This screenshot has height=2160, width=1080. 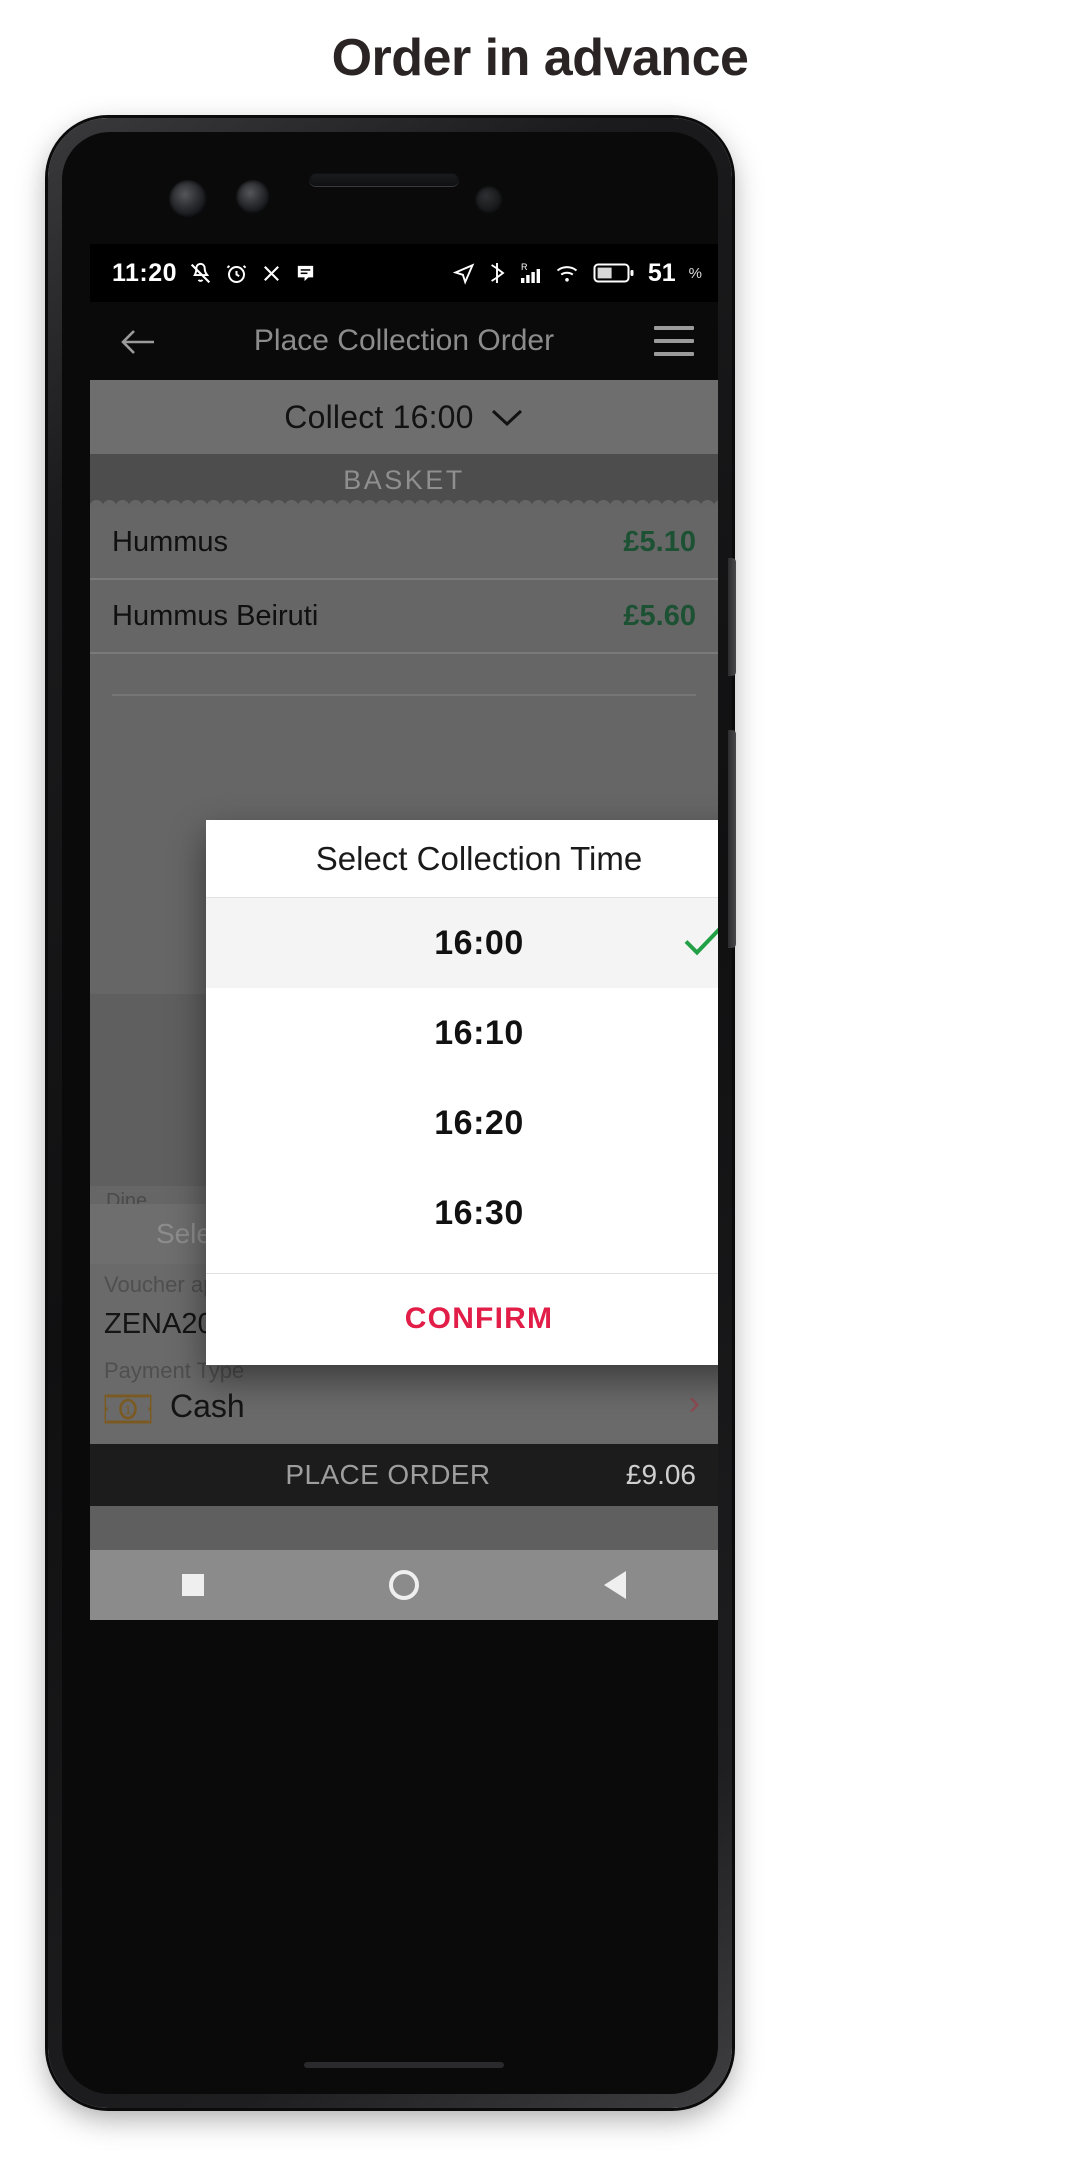 What do you see at coordinates (613, 273) in the screenshot?
I see `battery-icon` at bounding box center [613, 273].